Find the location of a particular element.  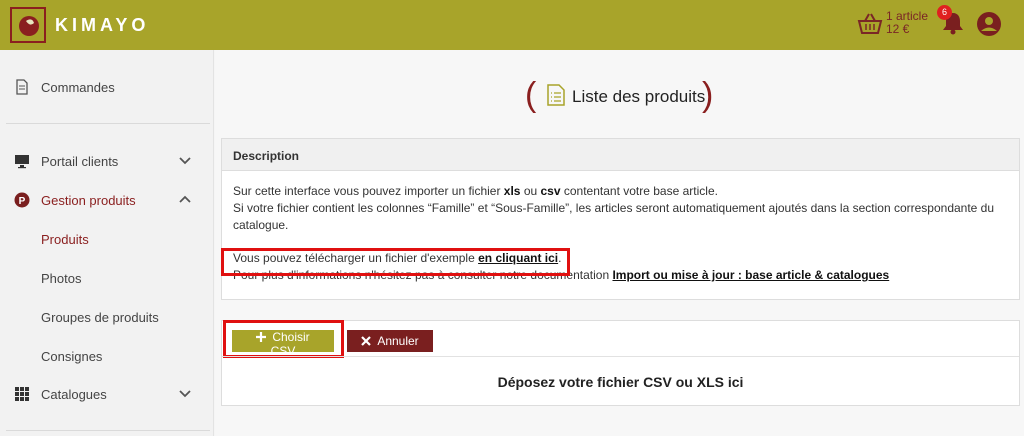

sidebar-item-product-management: P Gestion produits is located at coordinates (106, 200).